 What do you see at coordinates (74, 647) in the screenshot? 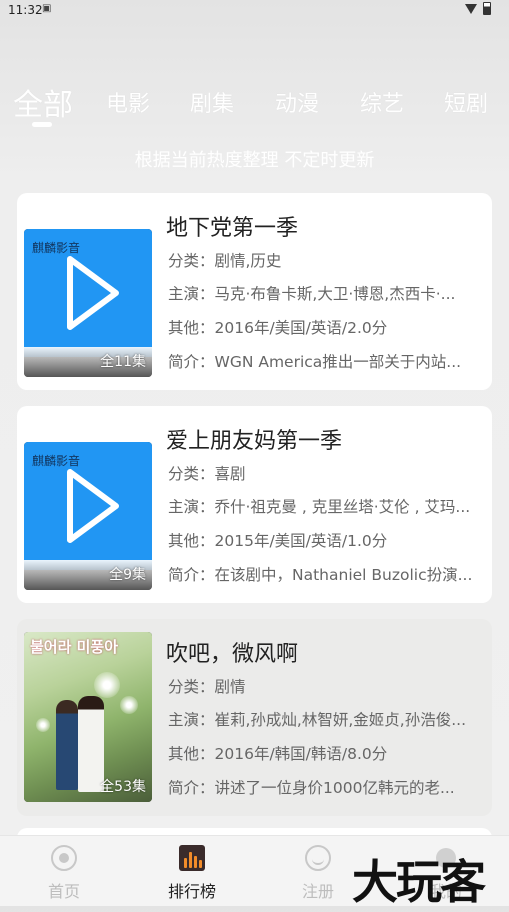
I see `poster-title: 불어라 미풍아` at bounding box center [74, 647].